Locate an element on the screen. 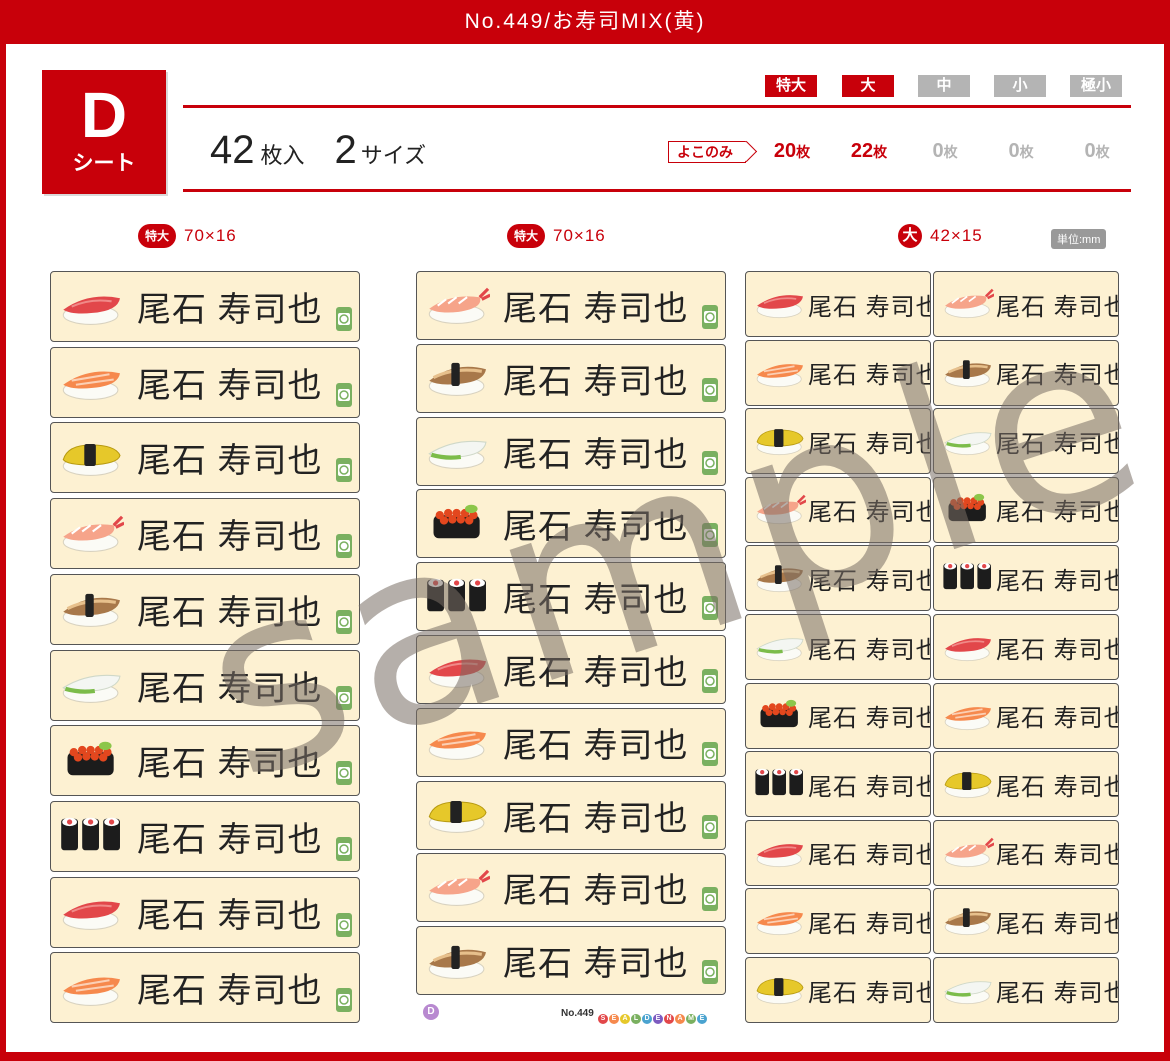 This screenshot has width=1170, height=1061. column-header: 大 42×15 is located at coordinates (940, 236).